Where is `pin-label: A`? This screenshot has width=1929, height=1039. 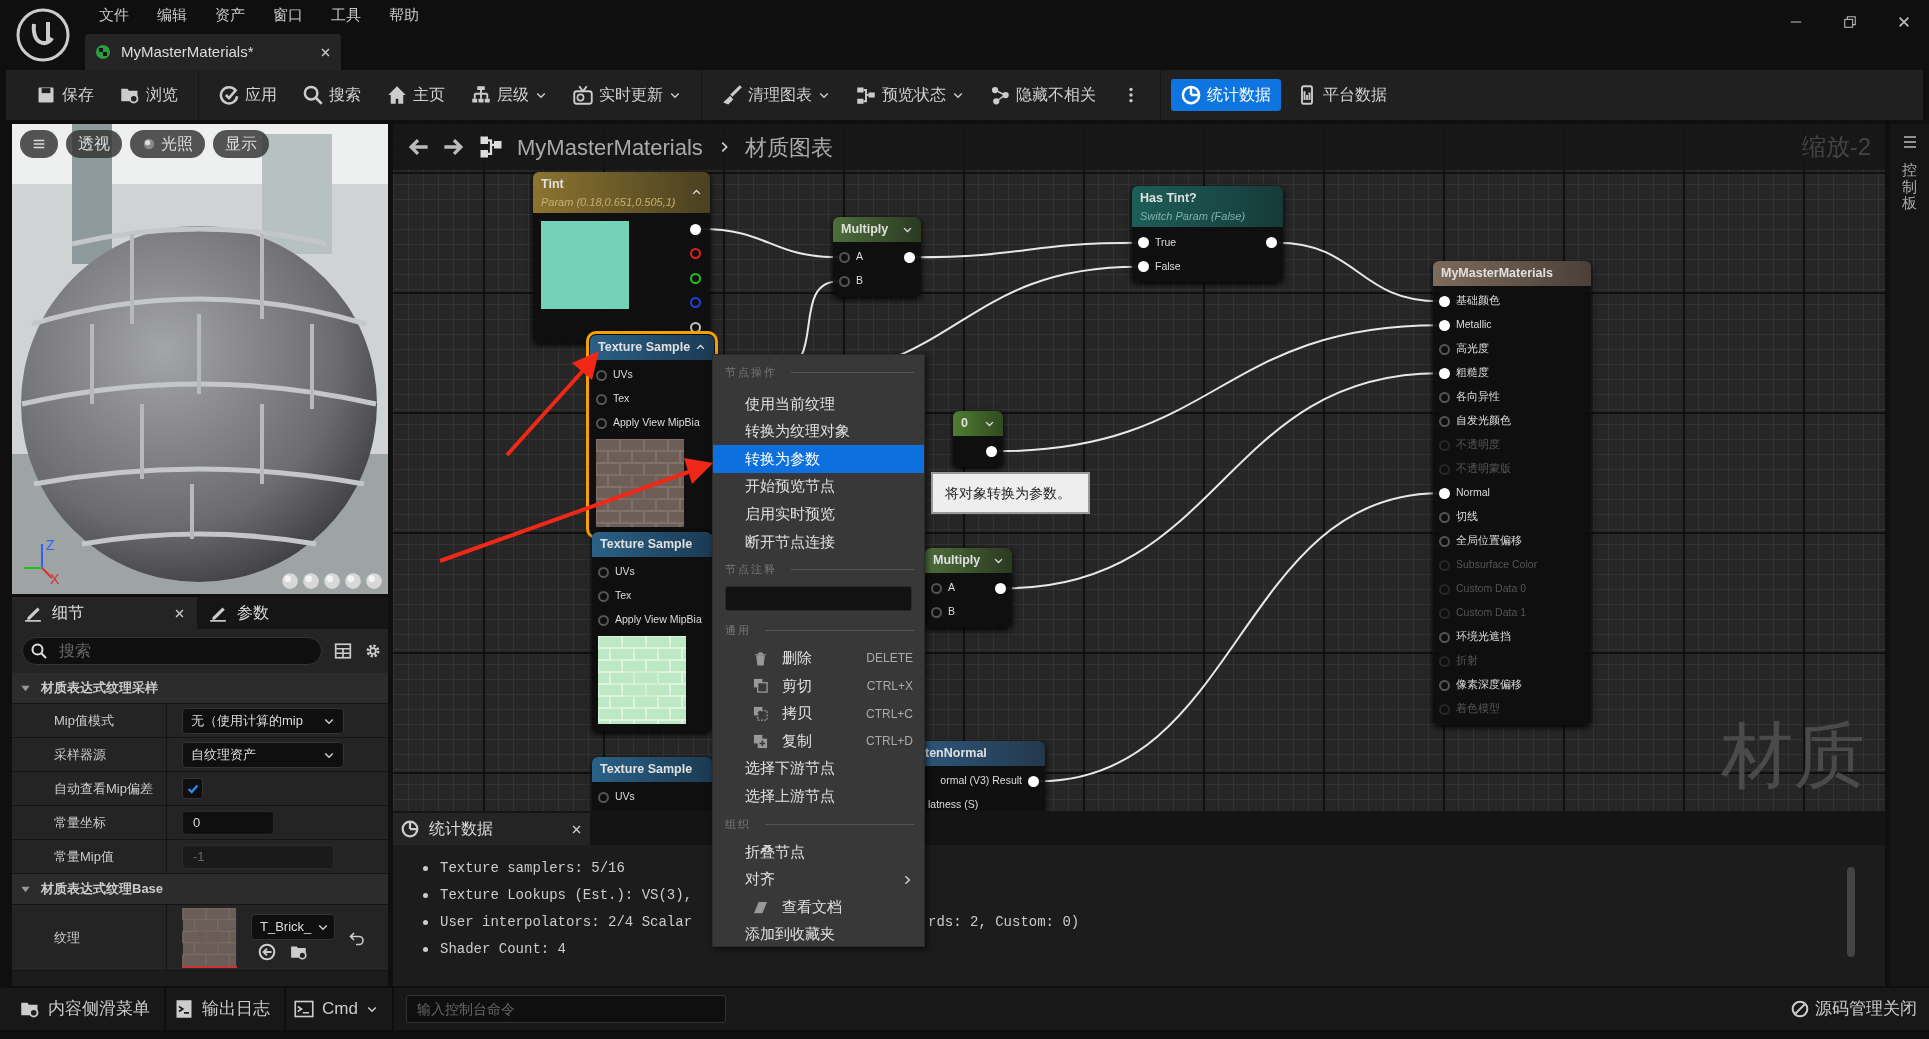 pin-label: A is located at coordinates (859, 257).